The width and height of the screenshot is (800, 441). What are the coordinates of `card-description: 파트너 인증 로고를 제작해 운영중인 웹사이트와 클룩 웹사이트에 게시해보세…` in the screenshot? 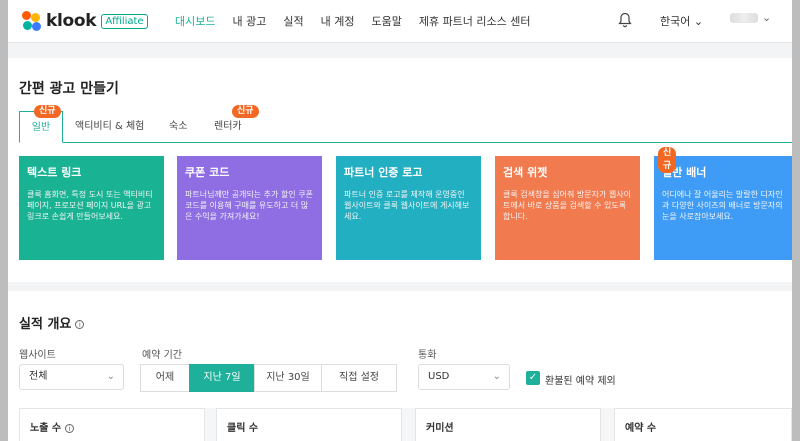 It's located at (407, 205).